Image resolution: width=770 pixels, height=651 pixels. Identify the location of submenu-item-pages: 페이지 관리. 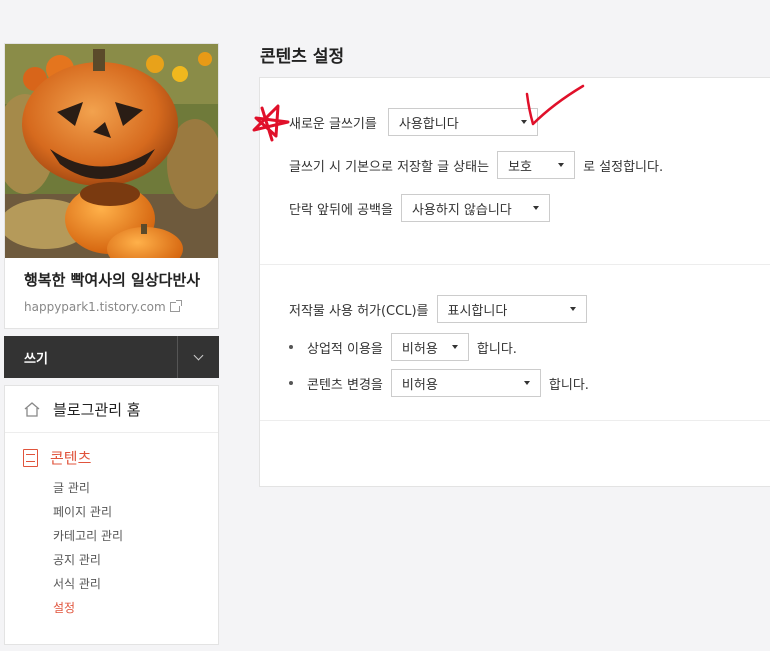
(135, 512).